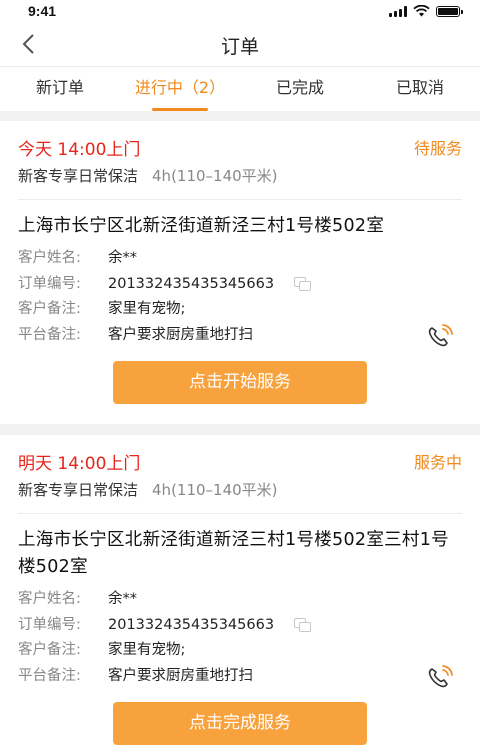 This screenshot has width=480, height=750. What do you see at coordinates (233, 553) in the screenshot?
I see `order-address: 上海市长宁区北新泾街道新泾三村1号楼502室三村1号楼502室` at bounding box center [233, 553].